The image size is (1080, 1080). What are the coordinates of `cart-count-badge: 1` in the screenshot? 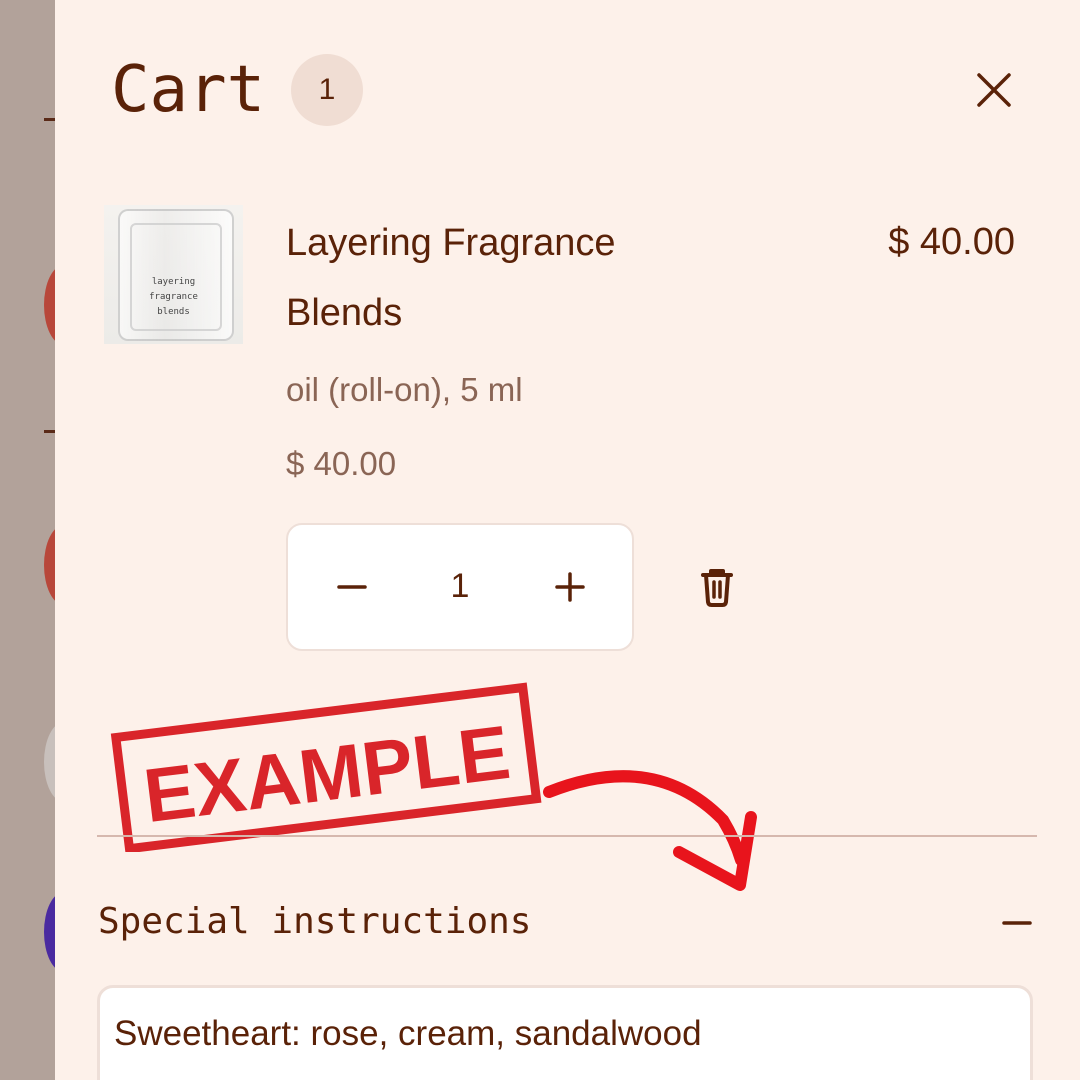 It's located at (327, 90).